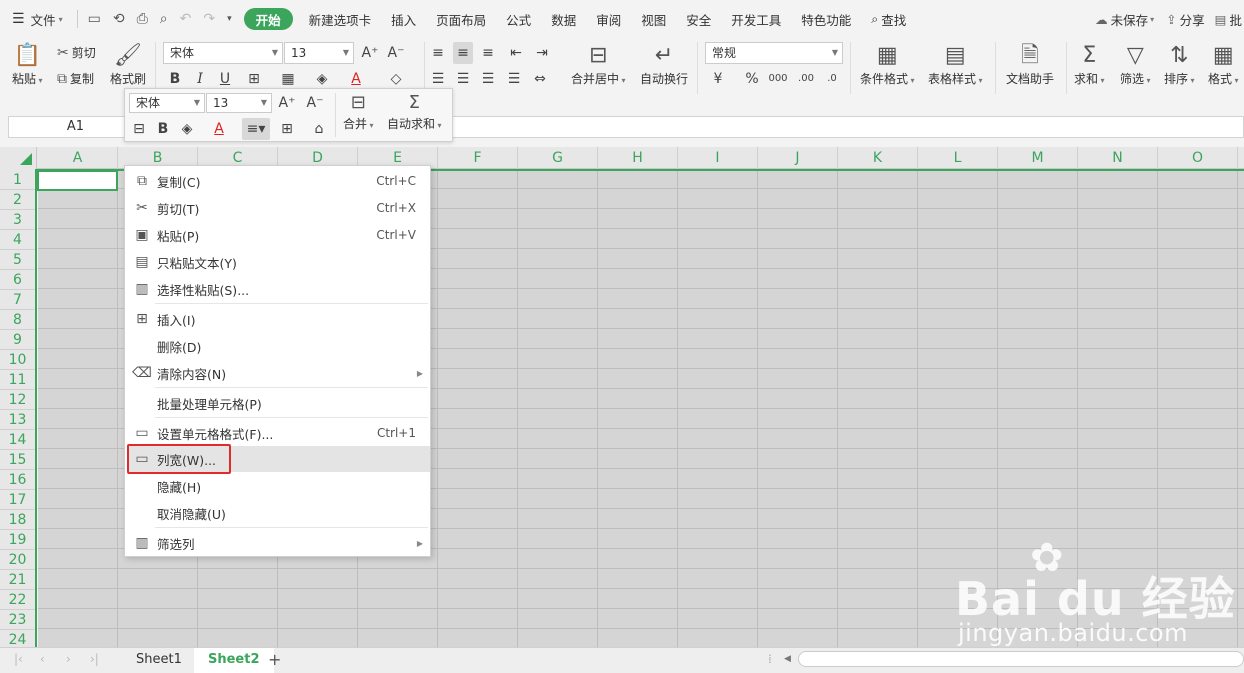 This screenshot has height=673, width=1244. I want to click on auto-wrap-button: ↵ 自动换行, so click(664, 64).